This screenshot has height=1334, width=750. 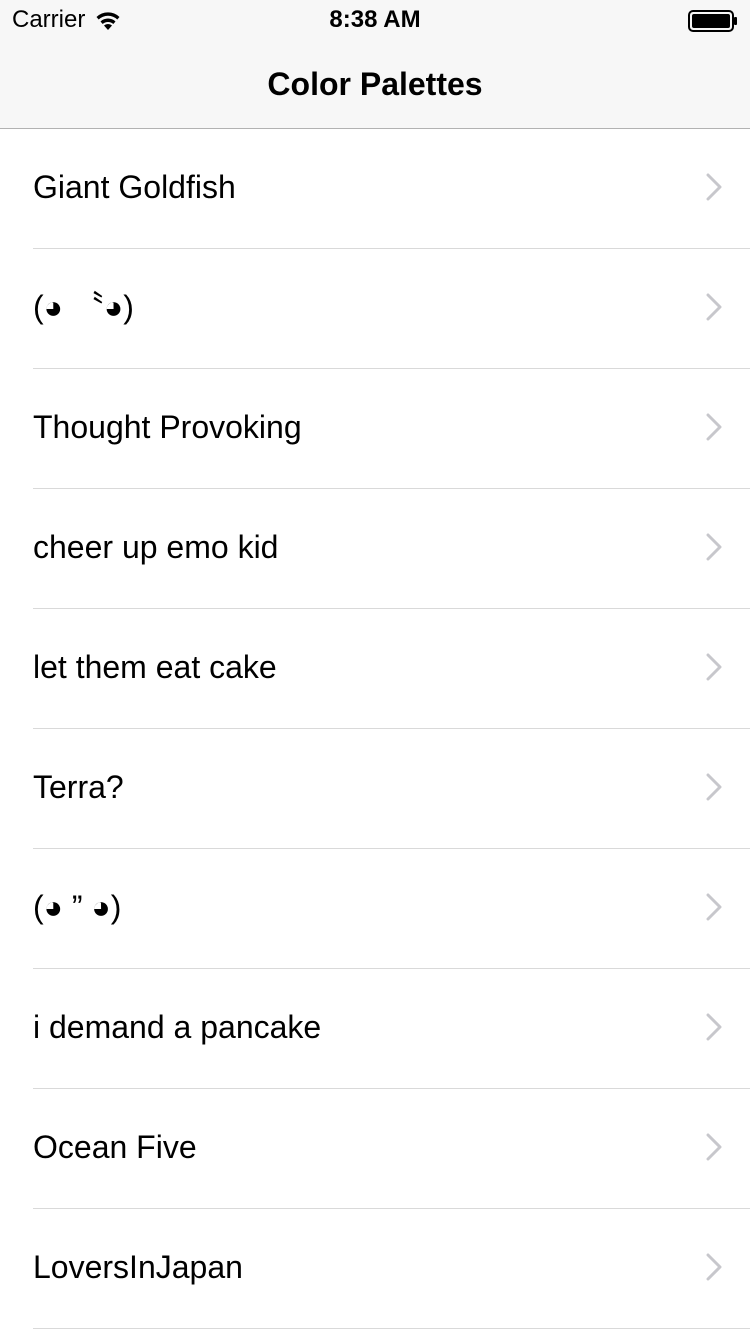 What do you see at coordinates (391, 549) in the screenshot?
I see `list-item: cheer up emo kid` at bounding box center [391, 549].